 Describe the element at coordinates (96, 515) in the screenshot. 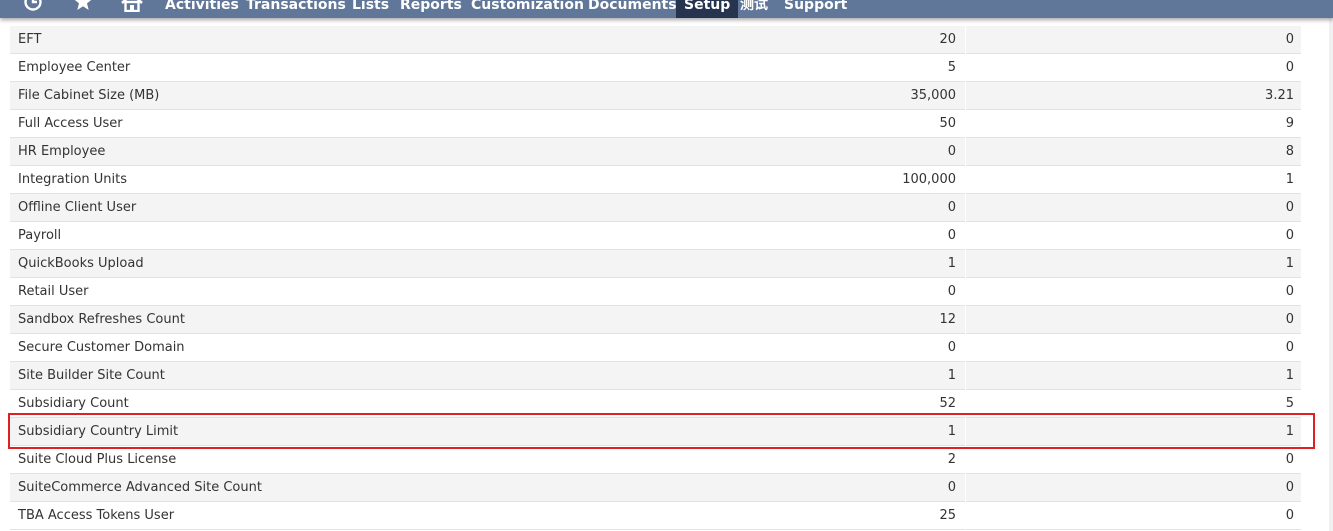

I see `row-name: TBA Access Tokens User` at that location.